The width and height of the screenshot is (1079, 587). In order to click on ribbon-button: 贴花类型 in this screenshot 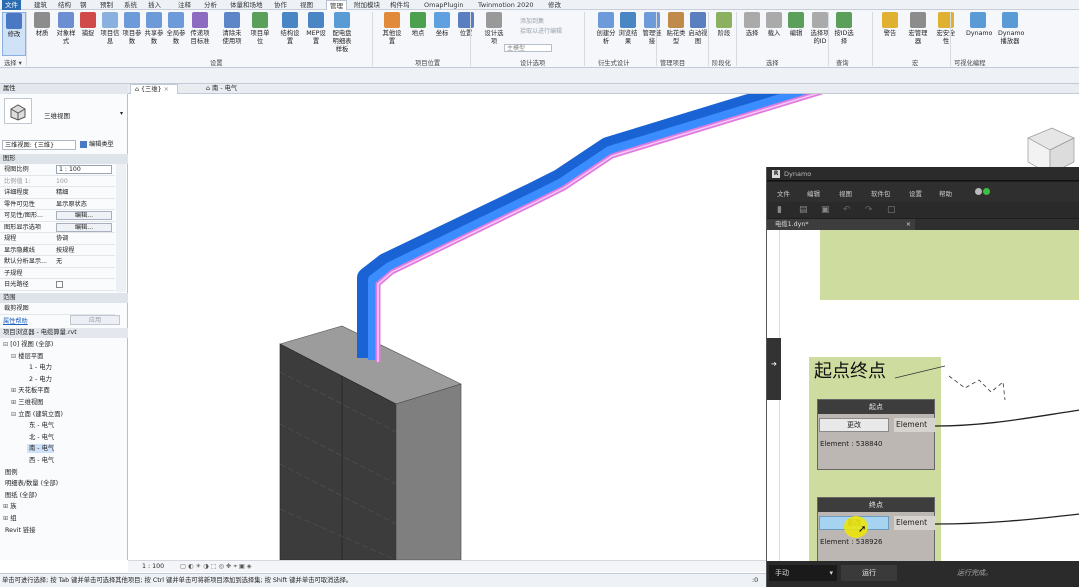, I will do `click(676, 34)`.